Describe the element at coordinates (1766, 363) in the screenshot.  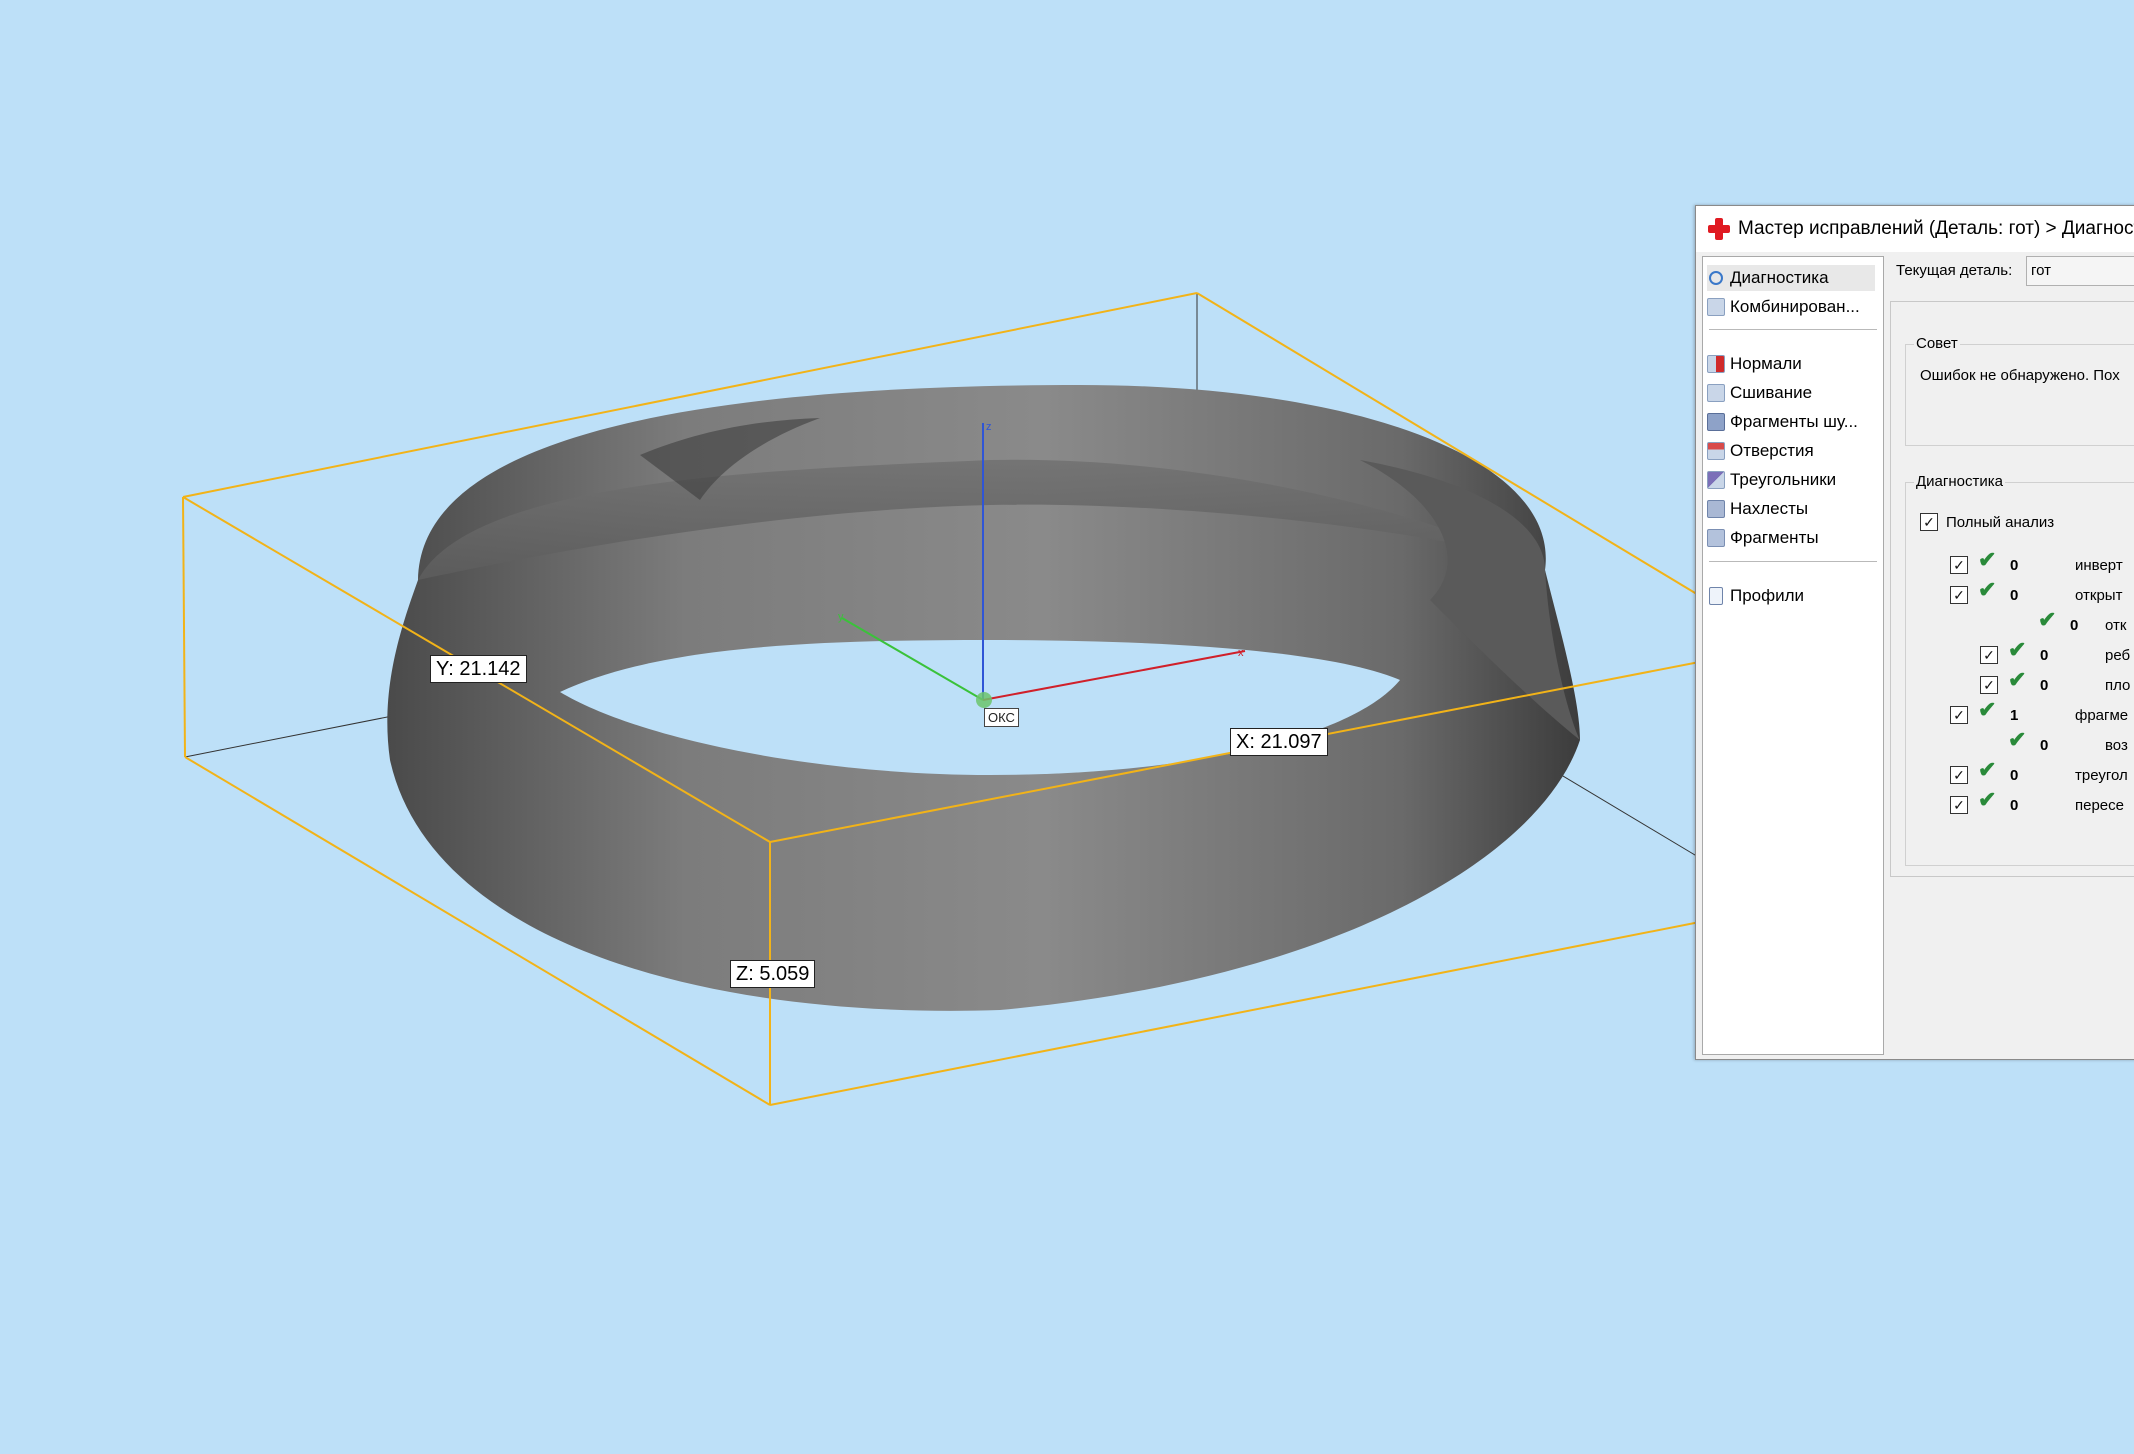
I see `nav-item-label: Нормали` at that location.